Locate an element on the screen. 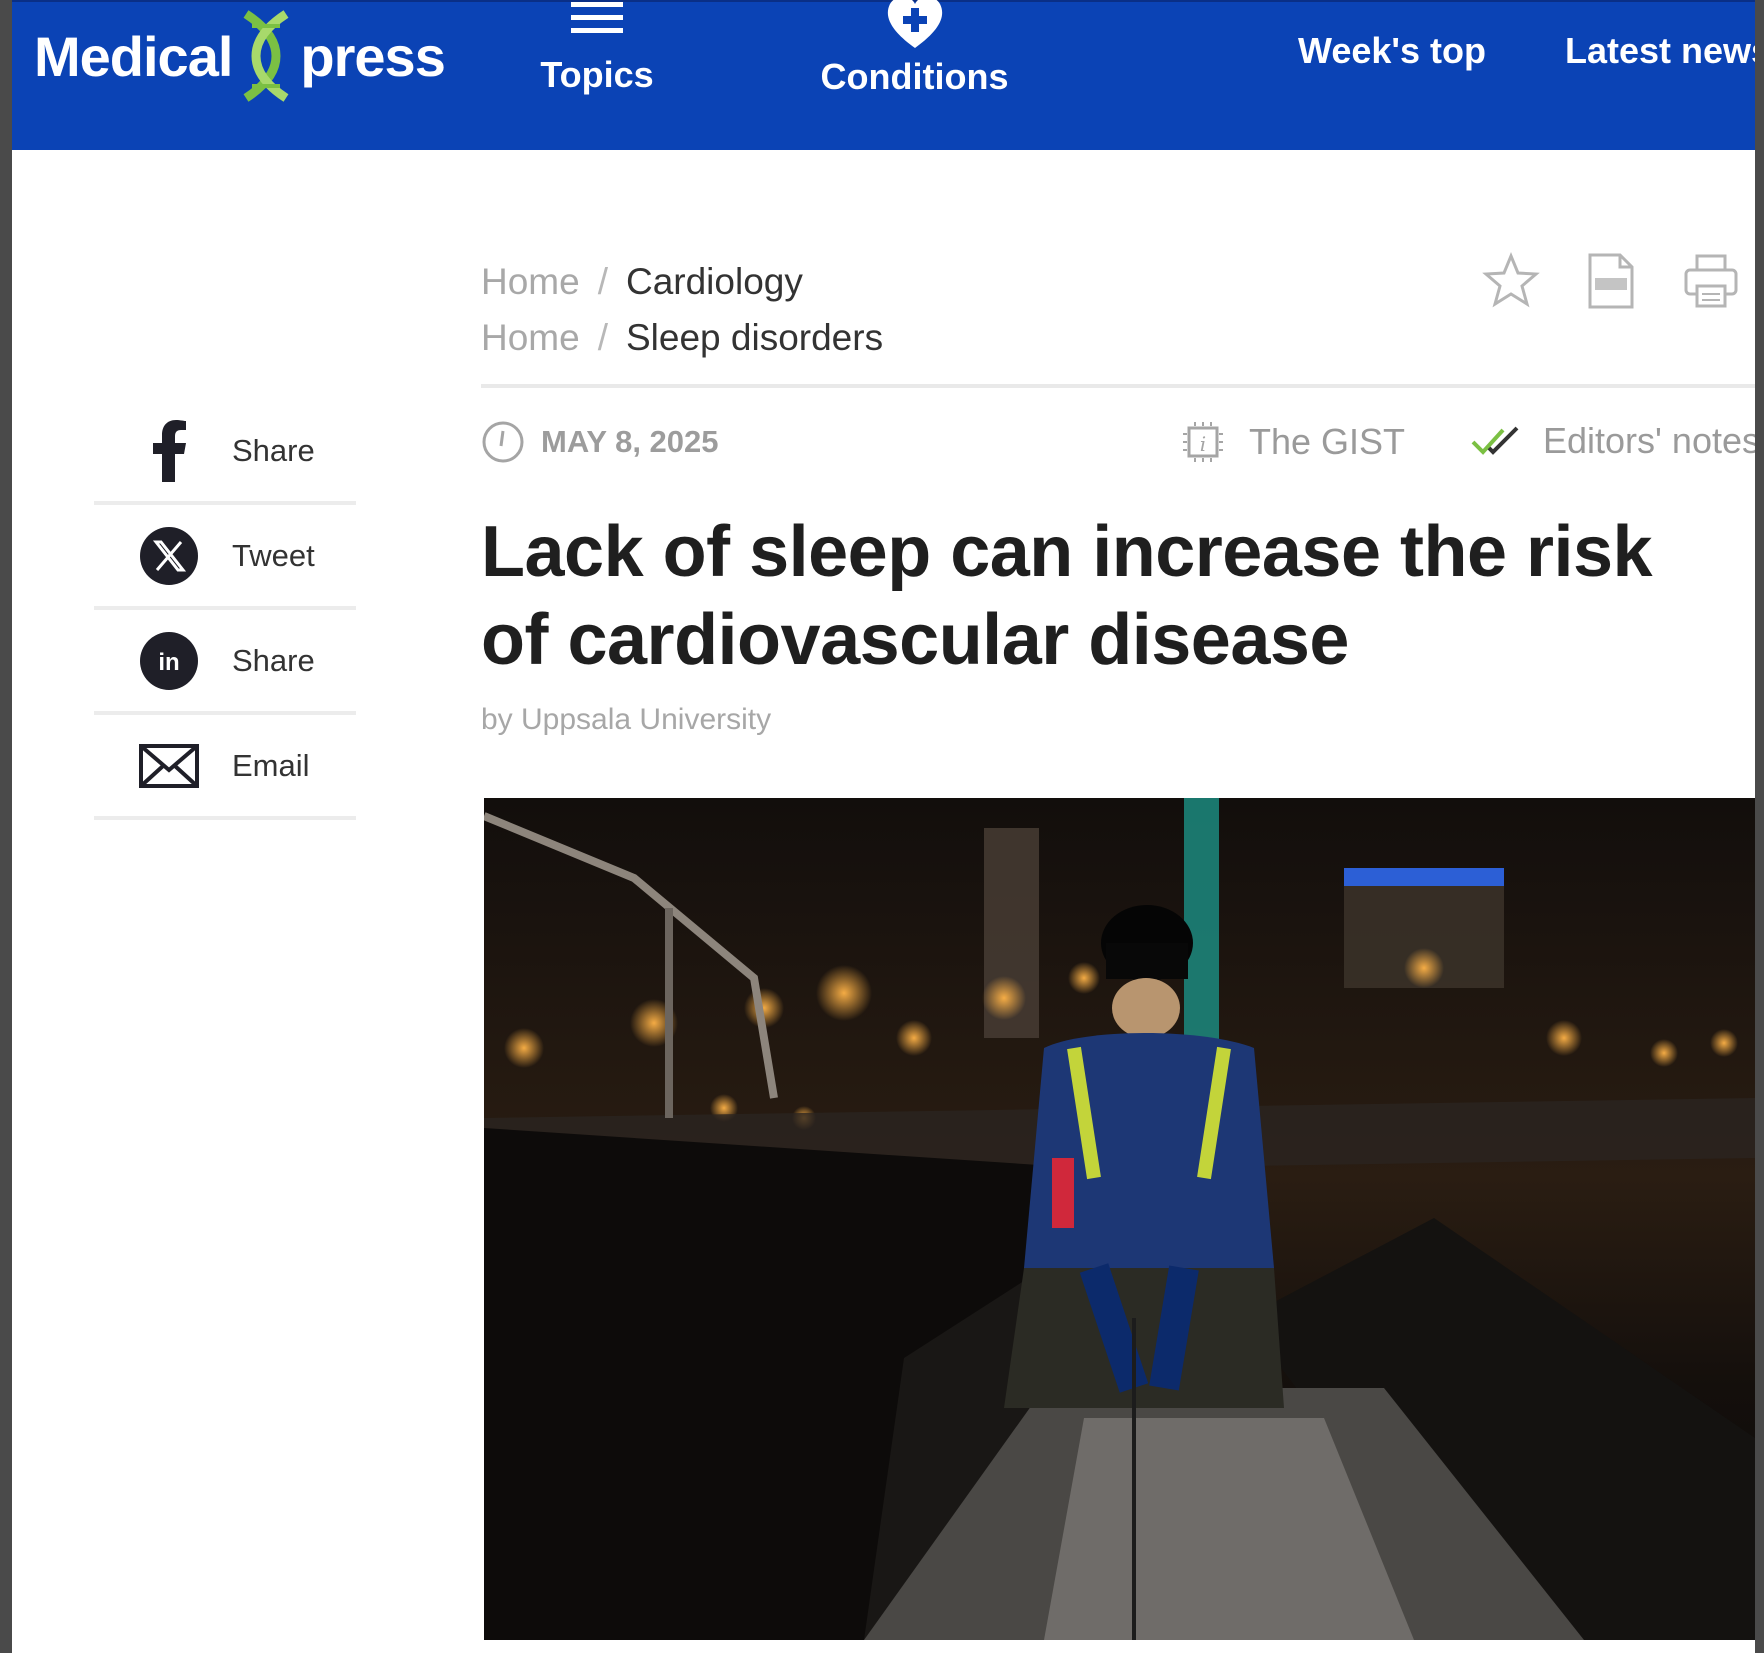  share-email-label: Email is located at coordinates (271, 765).